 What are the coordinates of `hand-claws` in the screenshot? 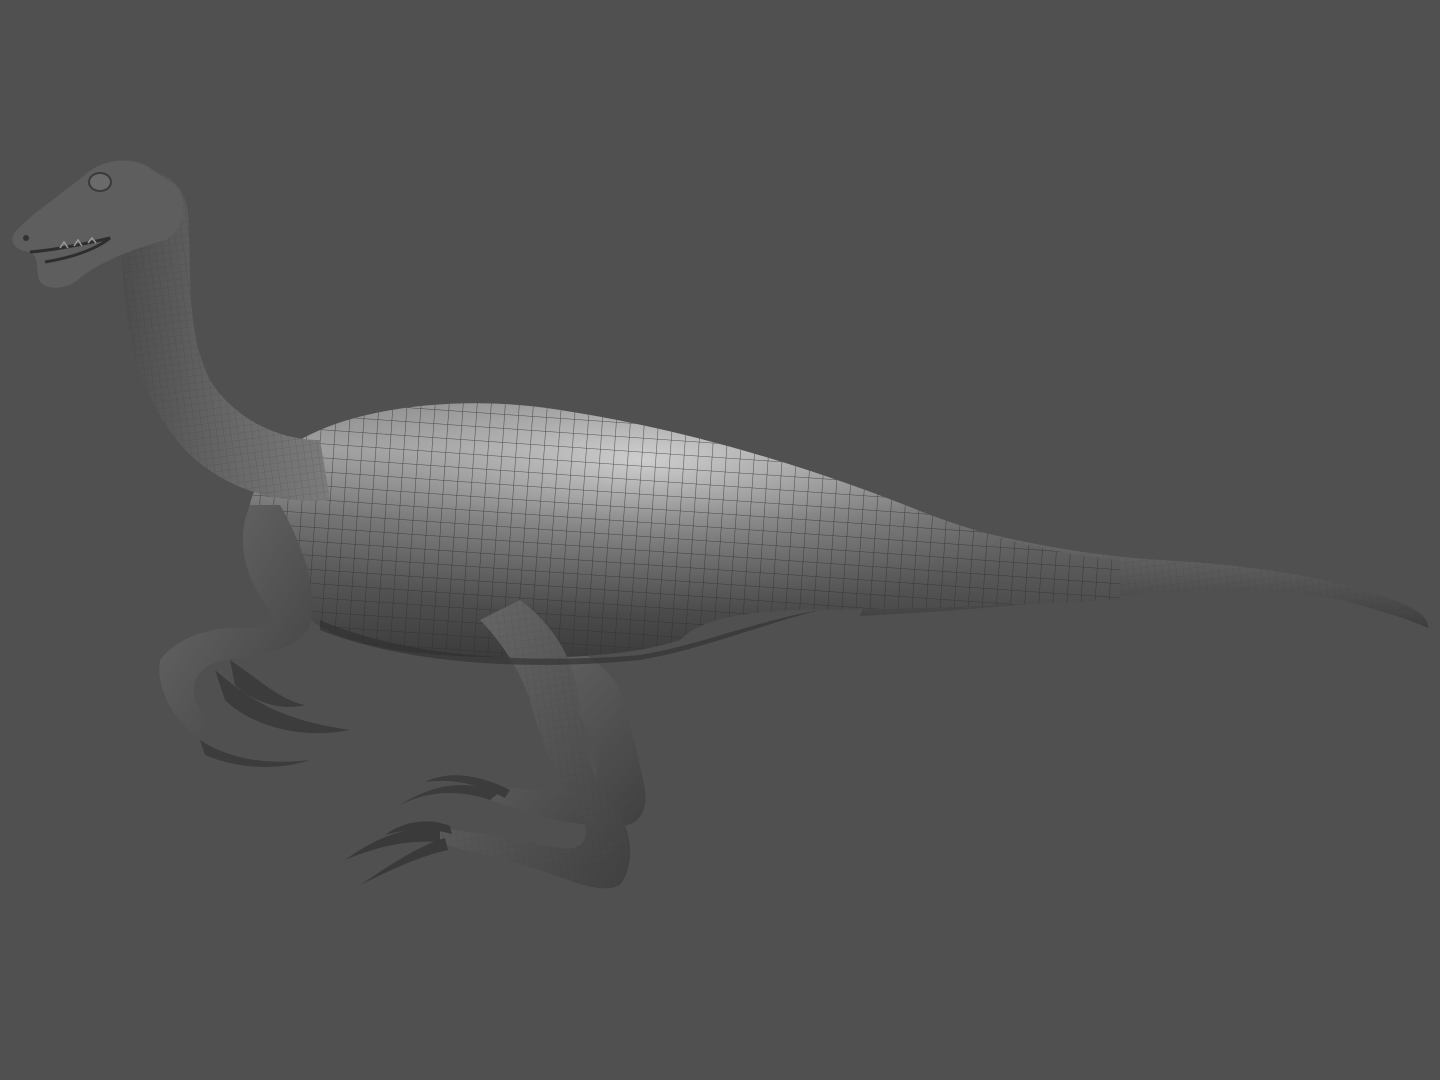 It's located at (275, 713).